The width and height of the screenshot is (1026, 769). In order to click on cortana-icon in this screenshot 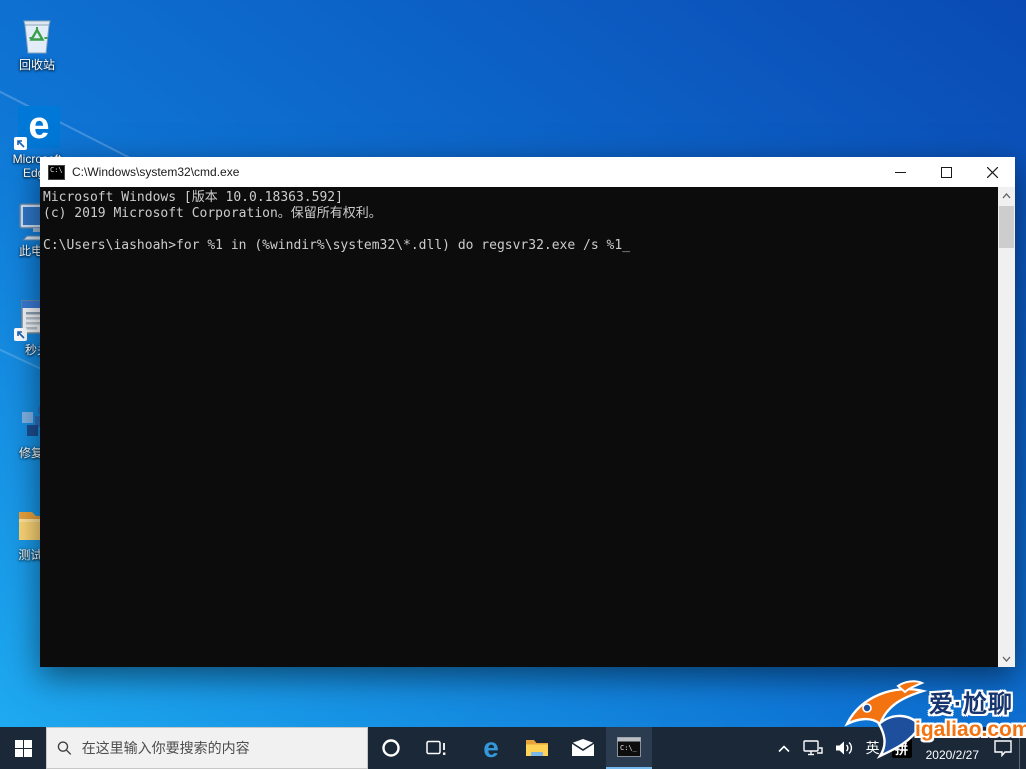, I will do `click(391, 748)`.